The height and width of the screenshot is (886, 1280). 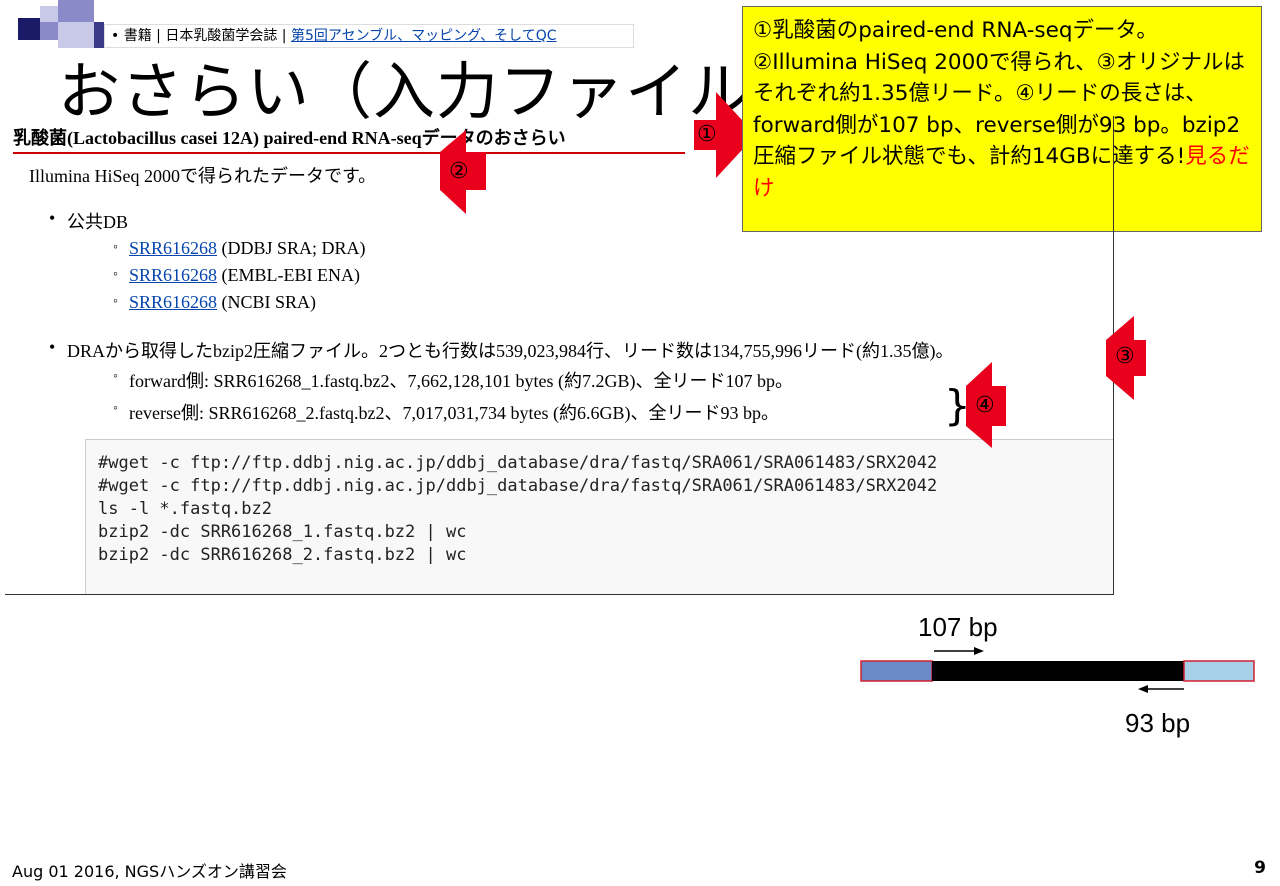 I want to click on db-link-item: SRR616268 (NCBI SRA), so click(x=564, y=302).